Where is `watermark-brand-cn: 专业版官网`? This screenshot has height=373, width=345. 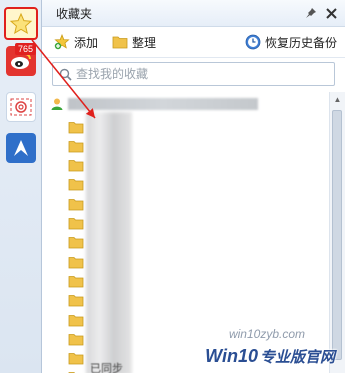
watermark-brand-cn: 专业版官网 is located at coordinates (297, 357).